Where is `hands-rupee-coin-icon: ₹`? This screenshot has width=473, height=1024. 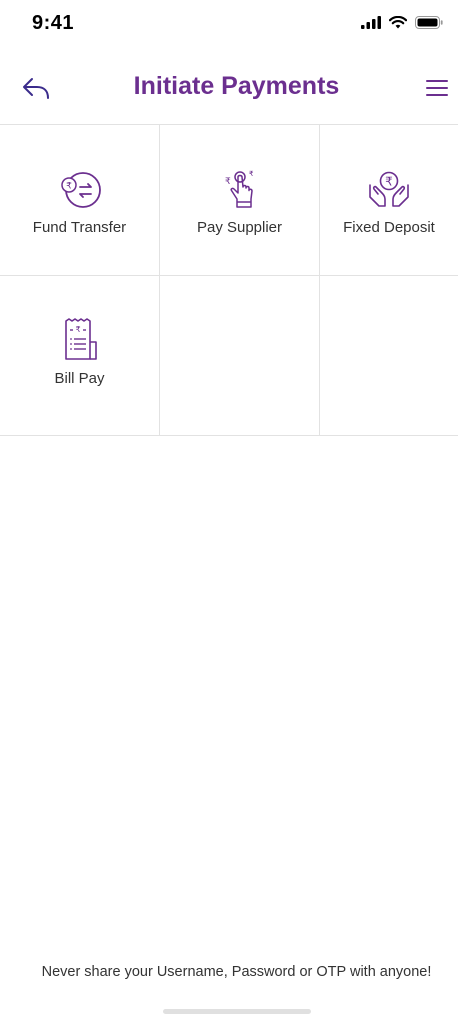
hands-rupee-coin-icon: ₹ is located at coordinates (389, 189).